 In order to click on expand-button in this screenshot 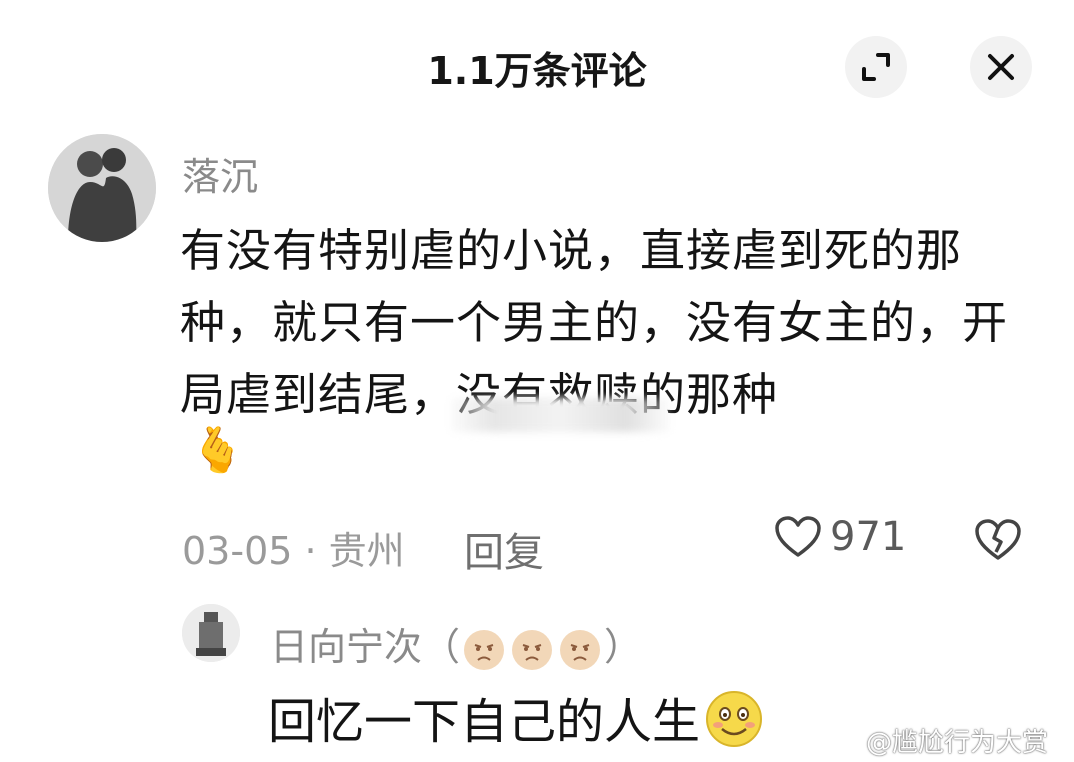, I will do `click(876, 67)`.